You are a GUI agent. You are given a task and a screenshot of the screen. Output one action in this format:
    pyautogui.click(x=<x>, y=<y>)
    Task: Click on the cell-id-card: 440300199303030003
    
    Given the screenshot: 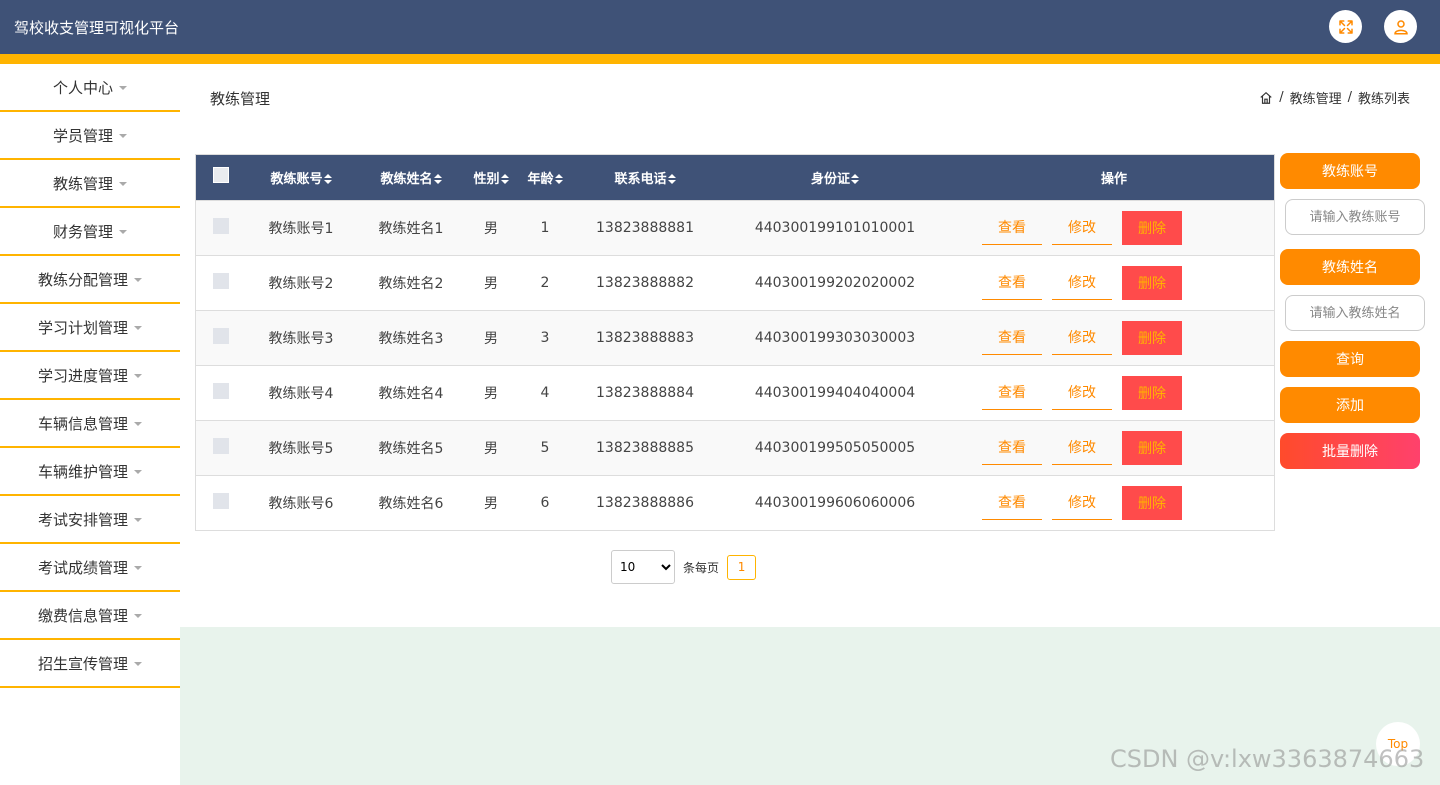 What is the action you would take?
    pyautogui.click(x=835, y=337)
    